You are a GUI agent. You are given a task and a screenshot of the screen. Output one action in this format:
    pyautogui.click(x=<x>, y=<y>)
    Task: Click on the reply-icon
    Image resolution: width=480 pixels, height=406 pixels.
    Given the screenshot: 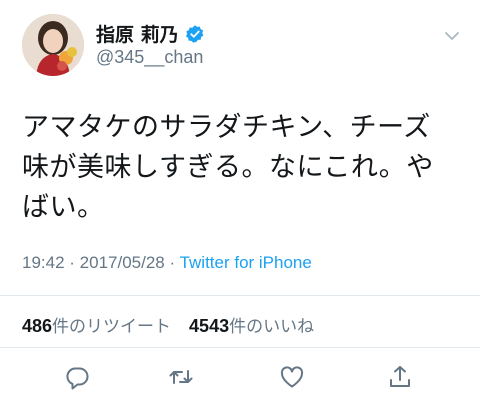 What is the action you would take?
    pyautogui.click(x=77, y=378)
    